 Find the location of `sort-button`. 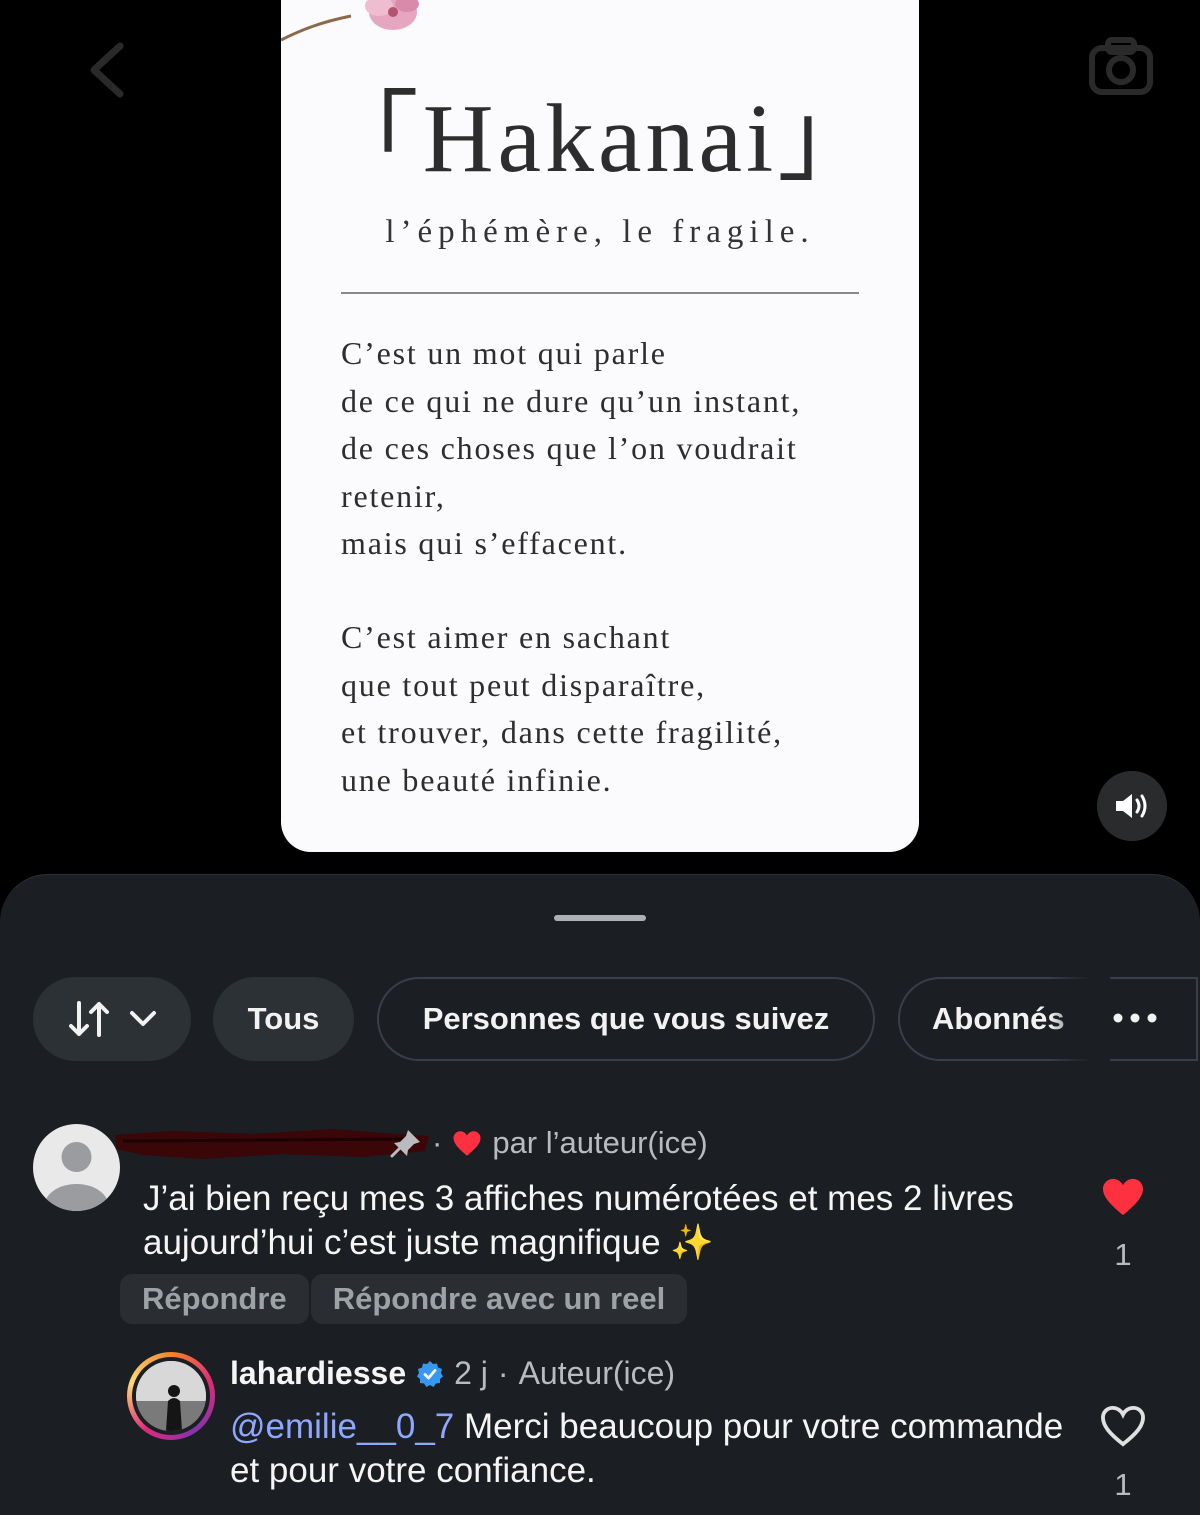

sort-button is located at coordinates (112, 1019).